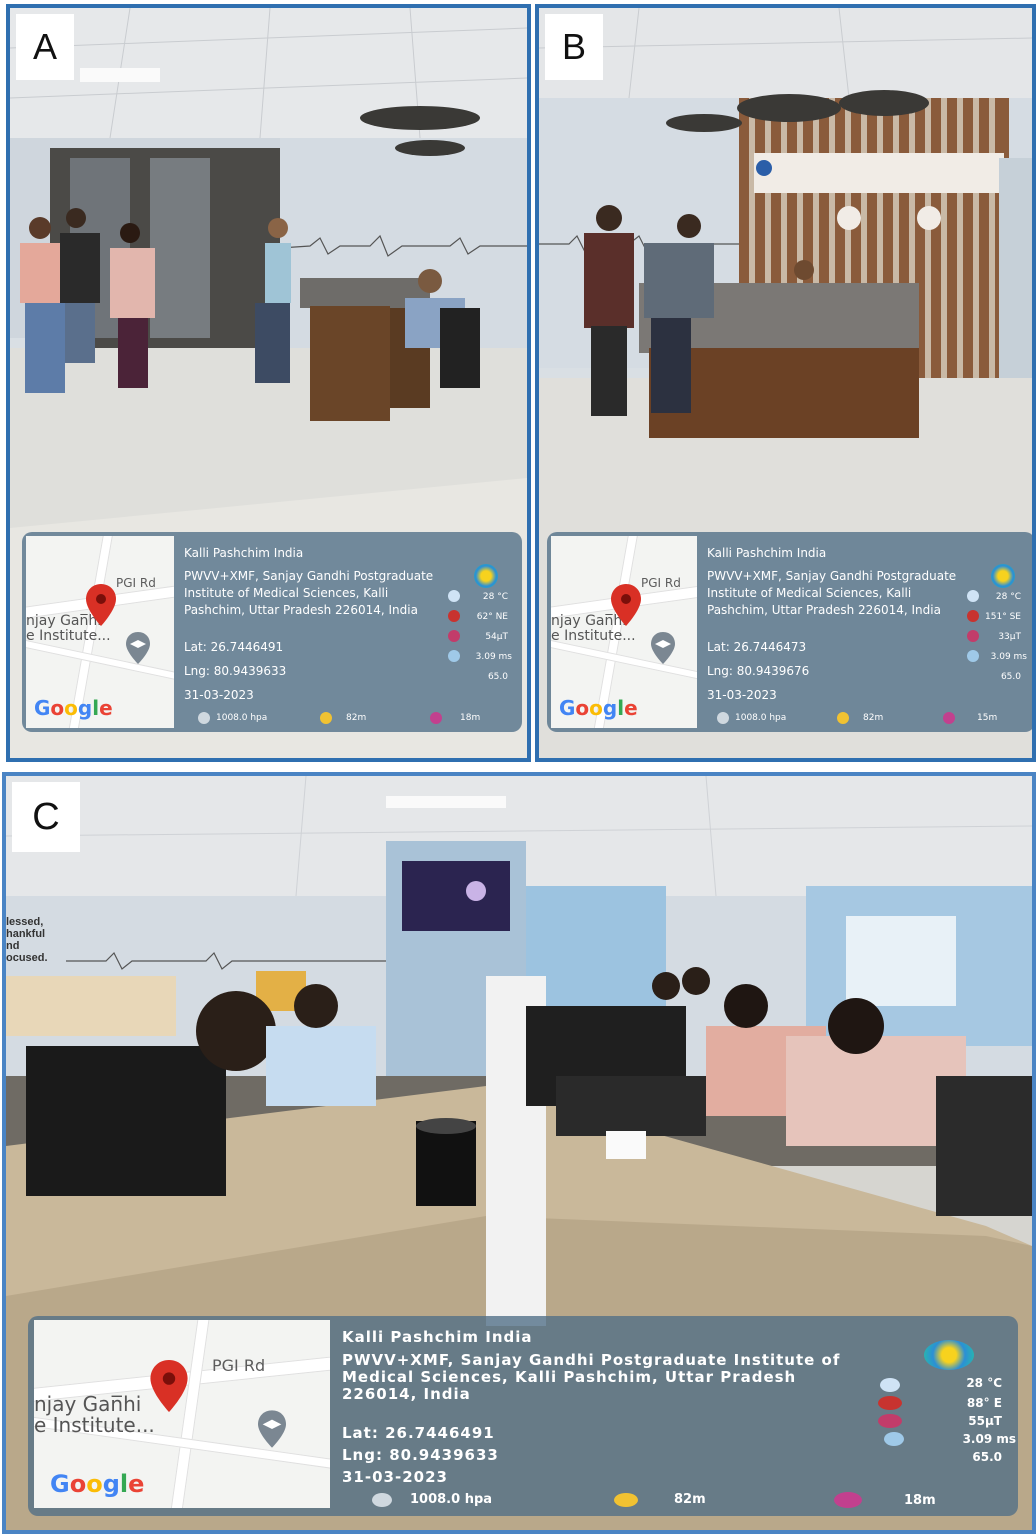 The image size is (1036, 1534). I want to click on magnetic-field: 54µT, so click(496, 637).